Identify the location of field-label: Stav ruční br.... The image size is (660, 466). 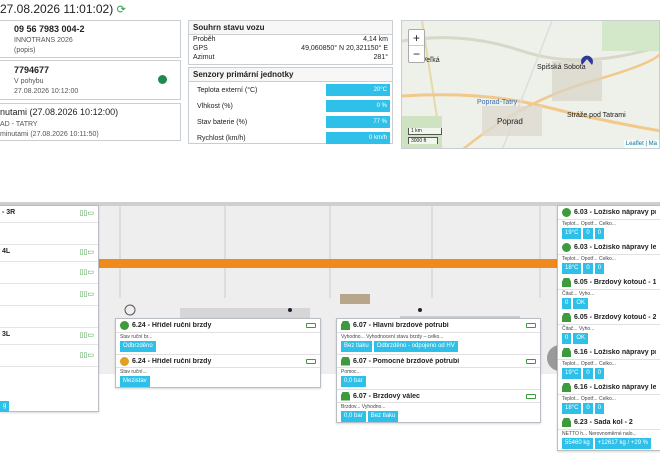
(136, 337).